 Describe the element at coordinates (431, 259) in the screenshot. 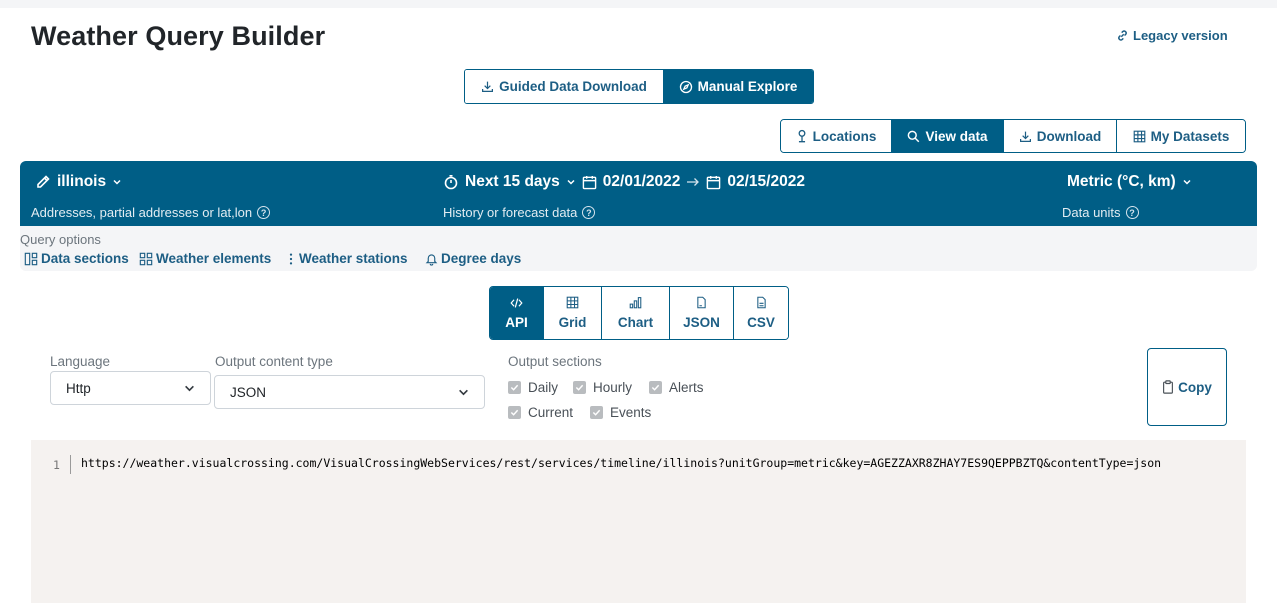

I see `bell-icon` at that location.